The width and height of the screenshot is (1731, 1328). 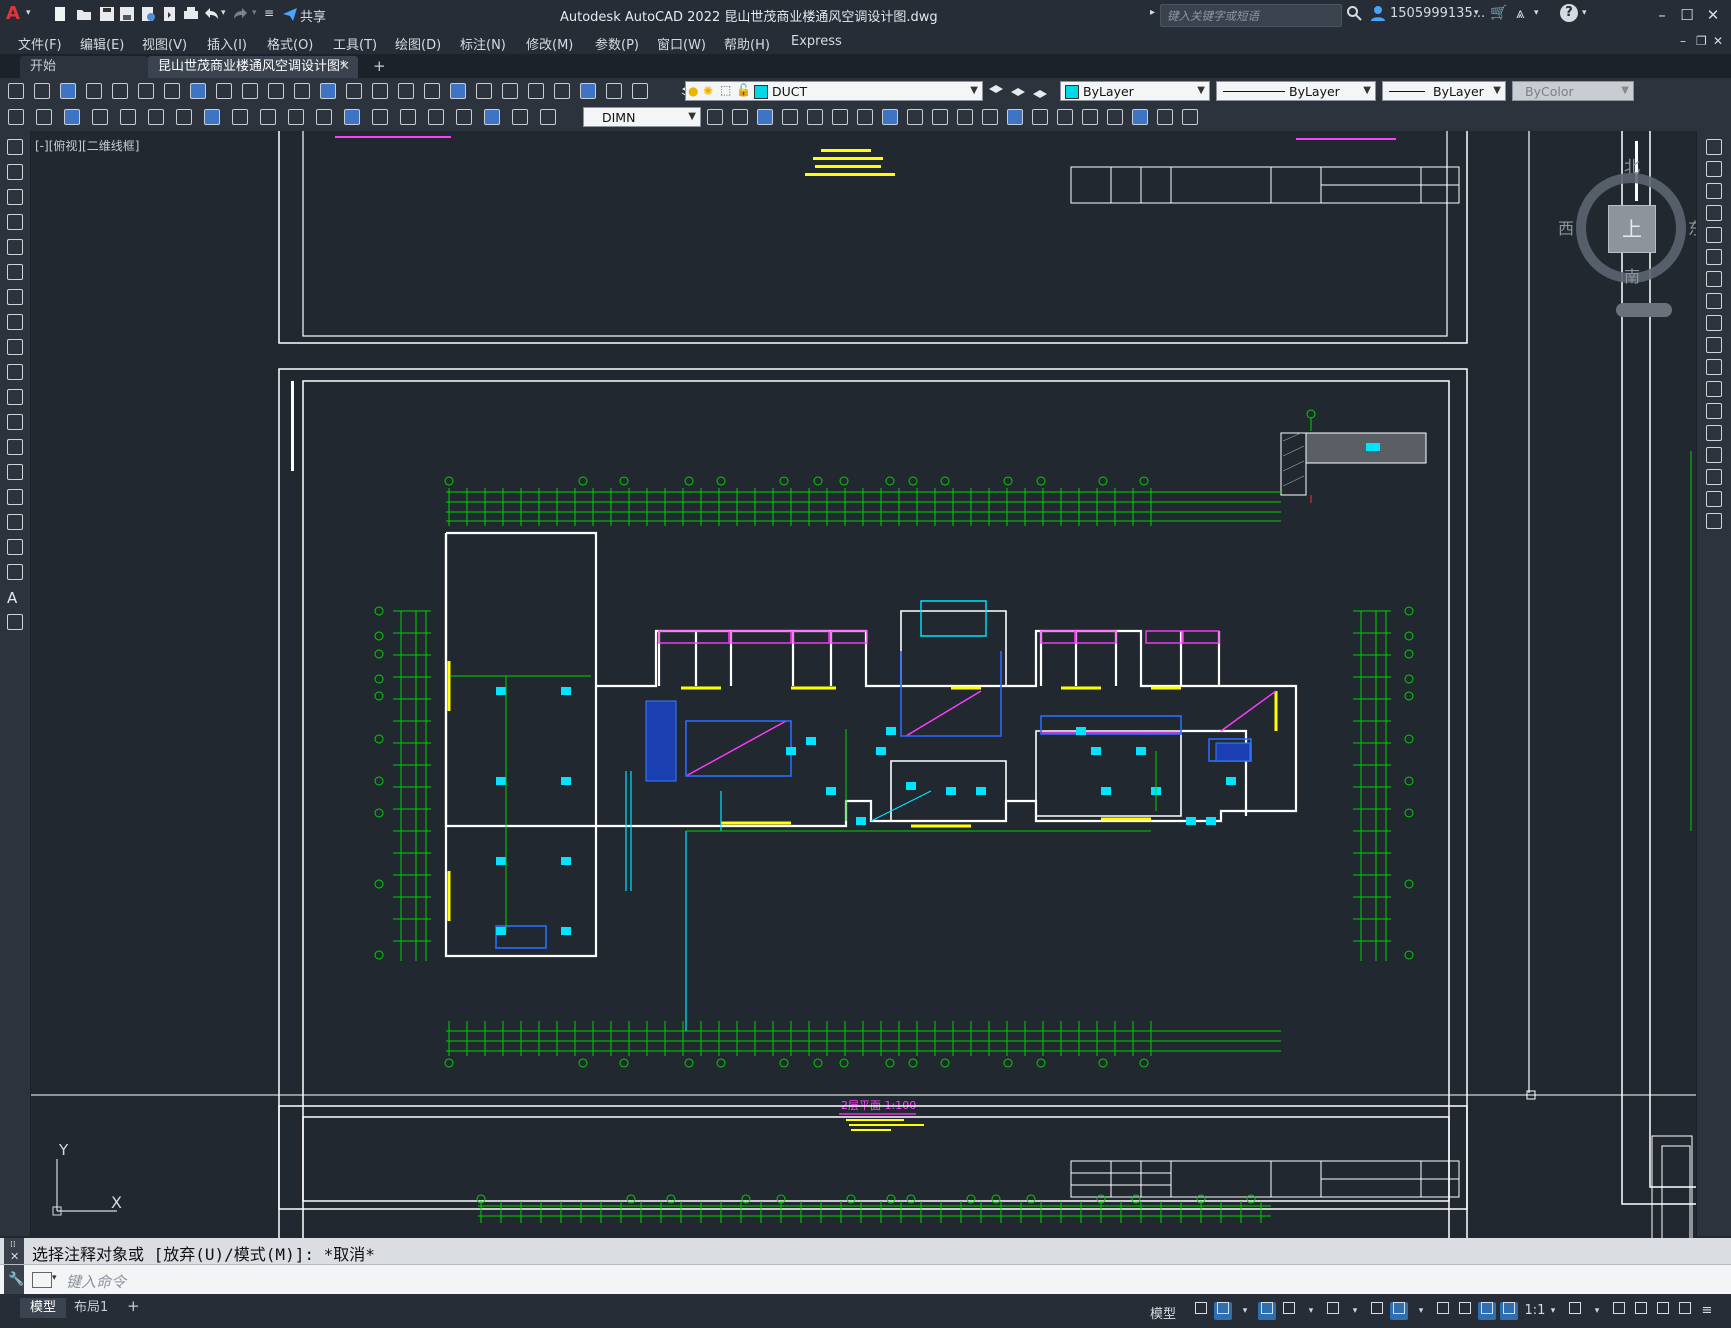 I want to click on erase-r-icon, so click(x=1714, y=147).